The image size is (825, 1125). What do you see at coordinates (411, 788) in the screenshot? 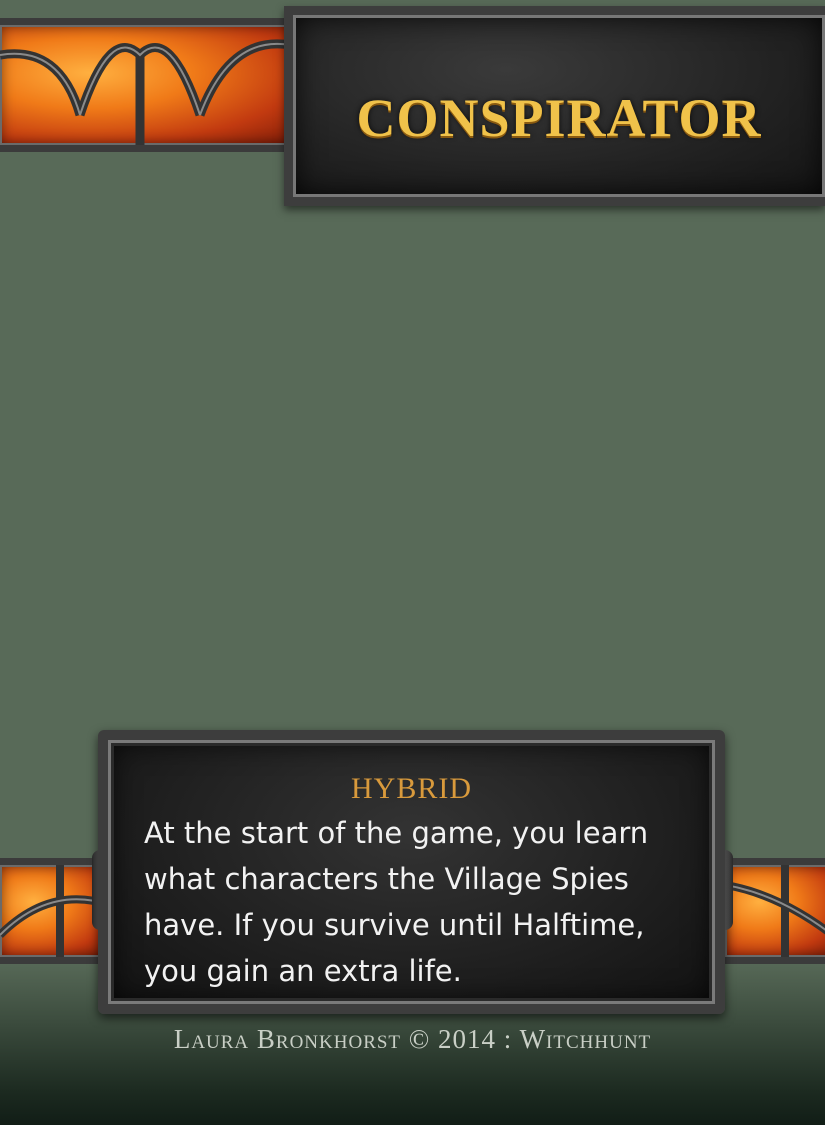
I see `ability-type-label: HYBRID` at bounding box center [411, 788].